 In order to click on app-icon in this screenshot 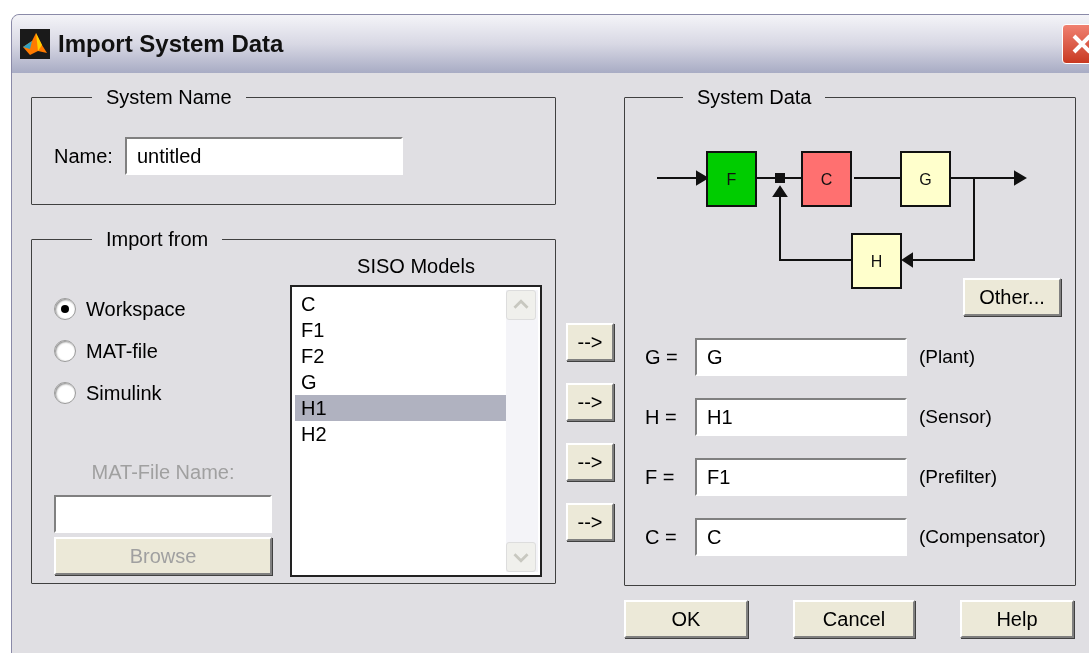, I will do `click(35, 44)`.